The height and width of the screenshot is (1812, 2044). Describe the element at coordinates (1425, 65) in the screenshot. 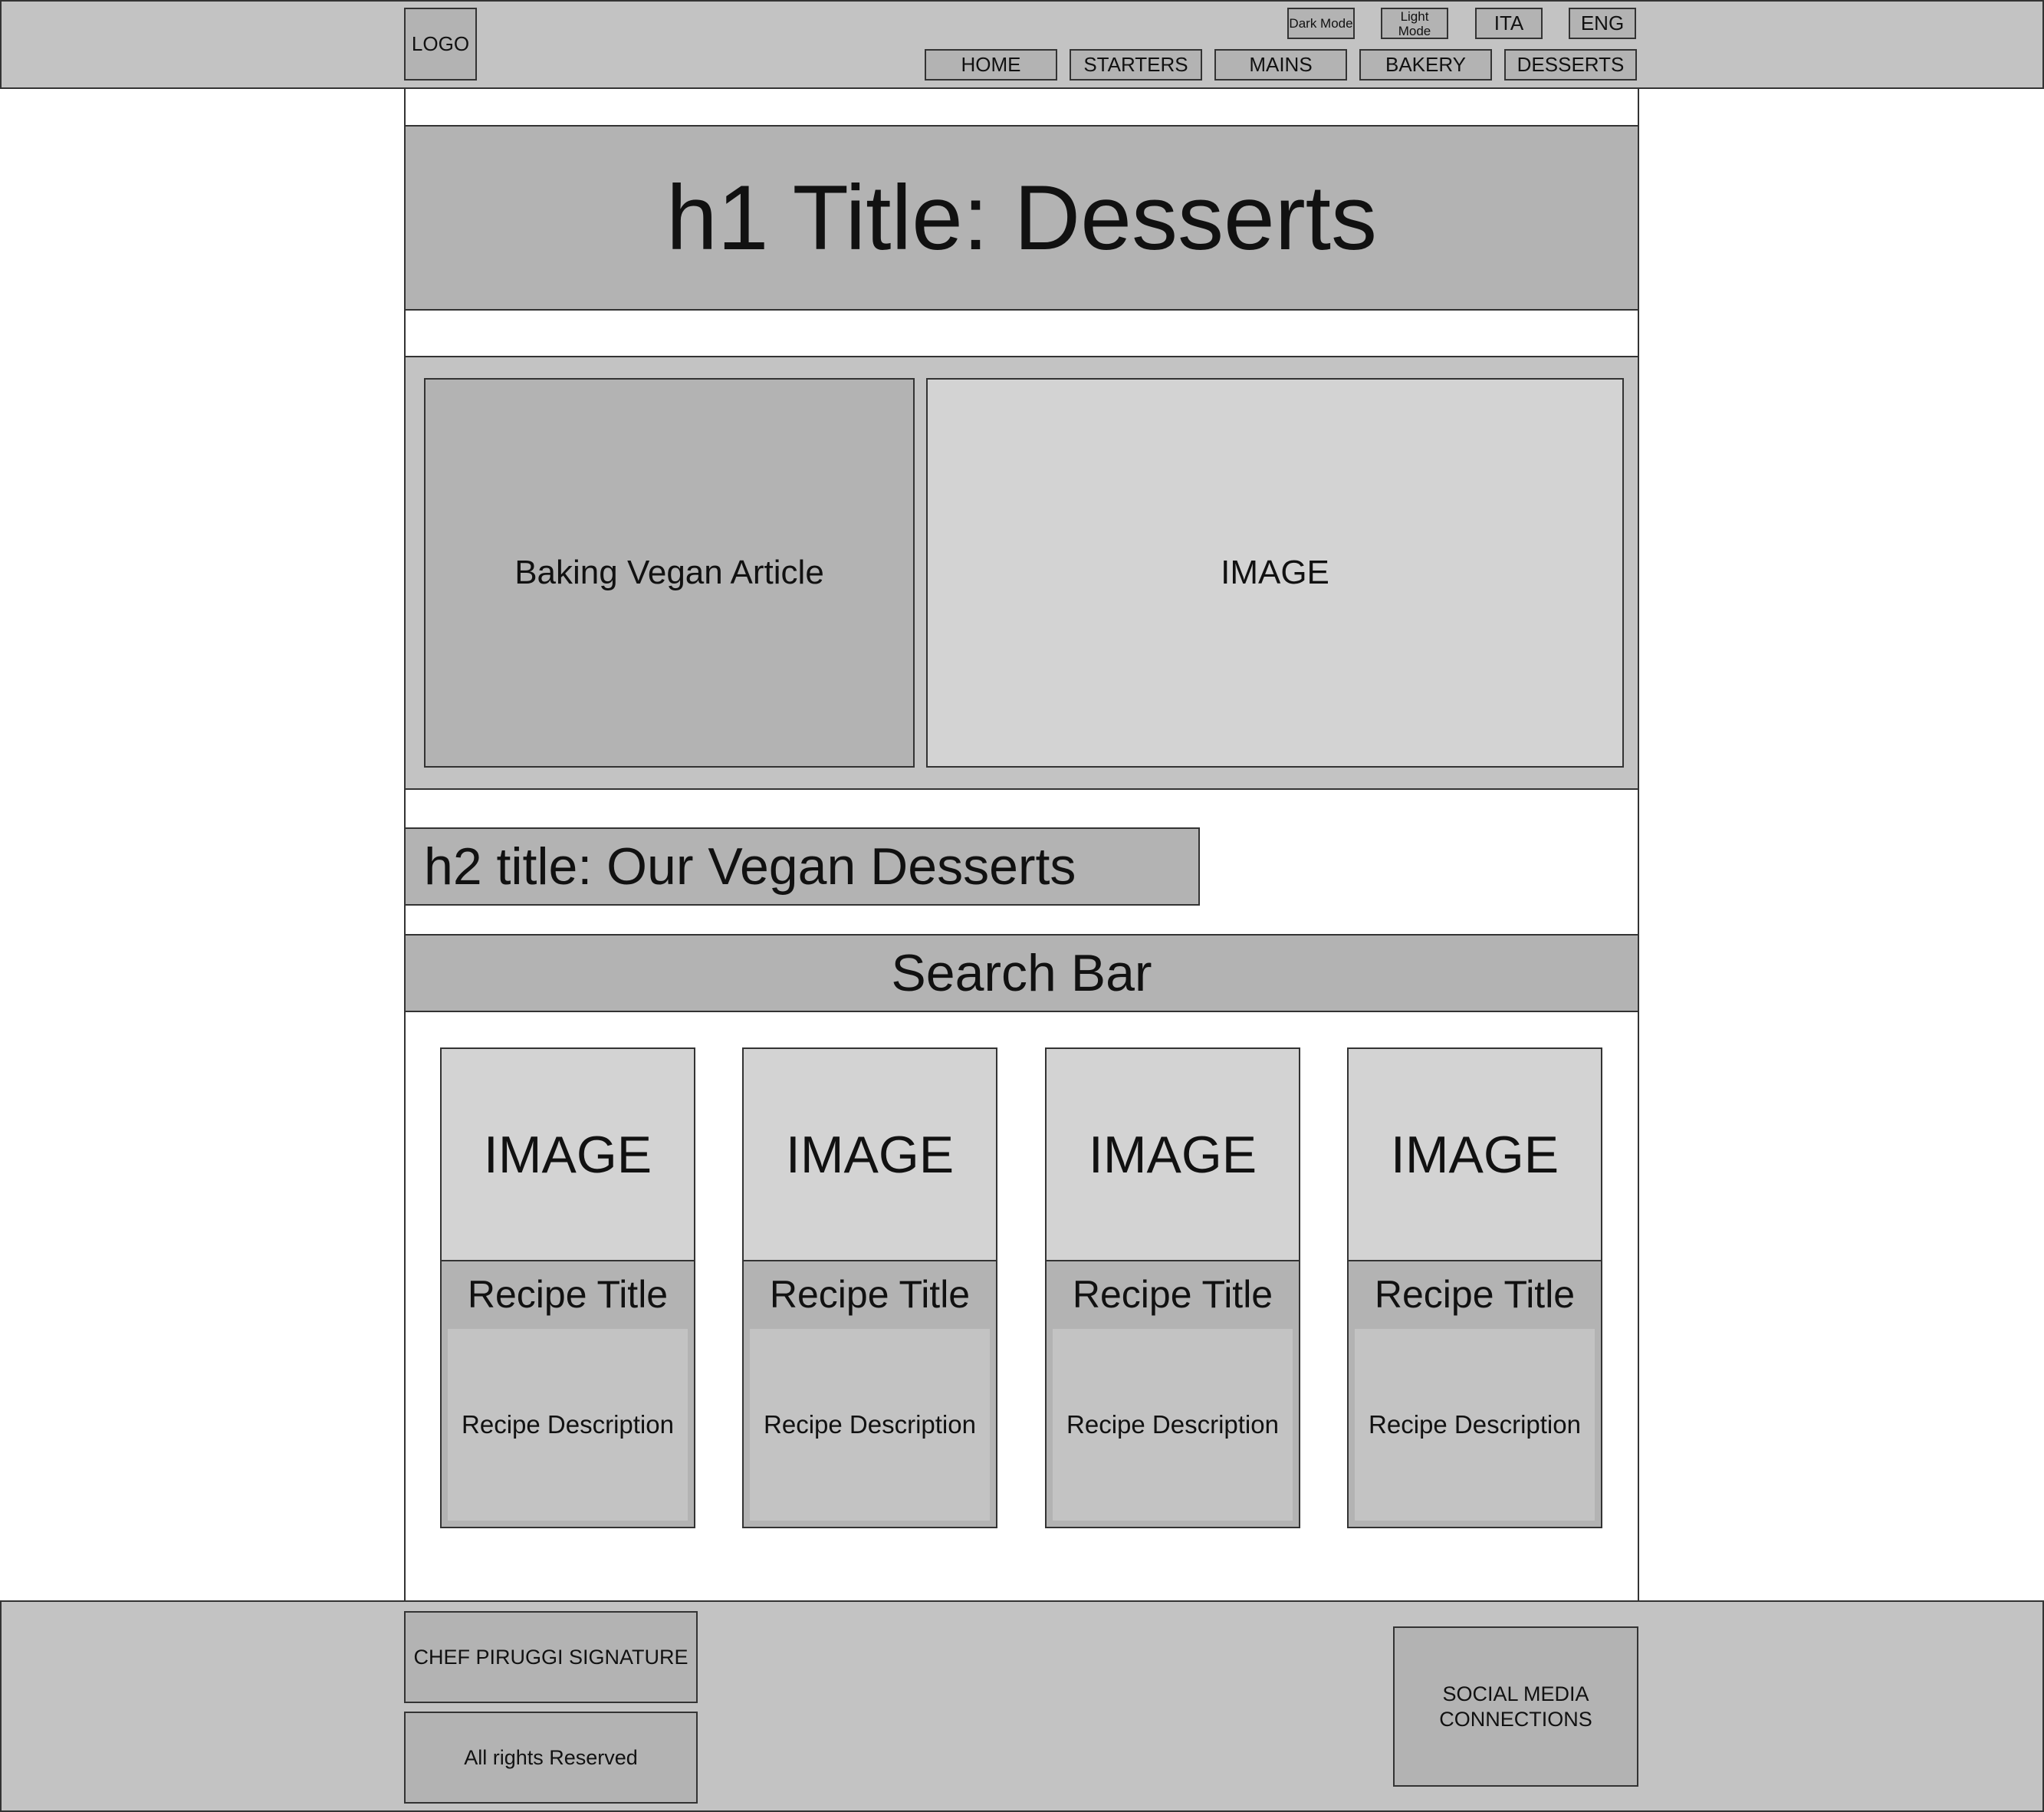

I see `nav-bakery: BAKERY` at that location.